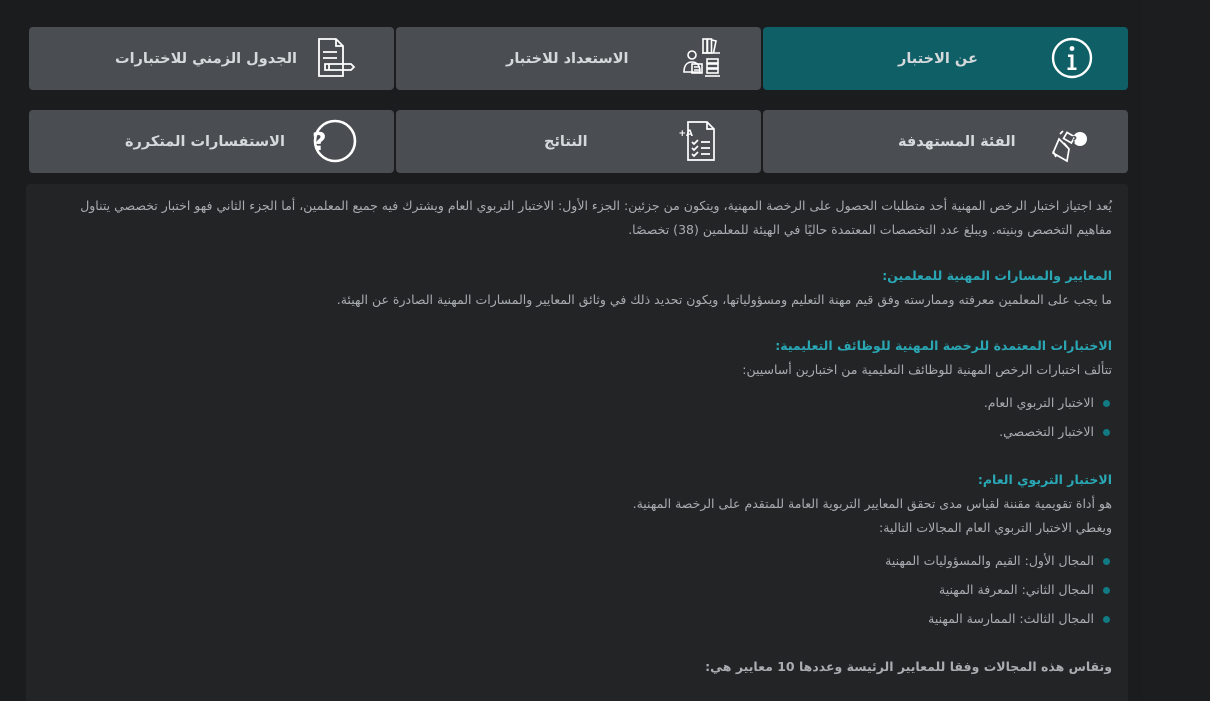 This screenshot has height=701, width=1210. What do you see at coordinates (566, 141) in the screenshot?
I see `tab-results-label: النتائج` at bounding box center [566, 141].